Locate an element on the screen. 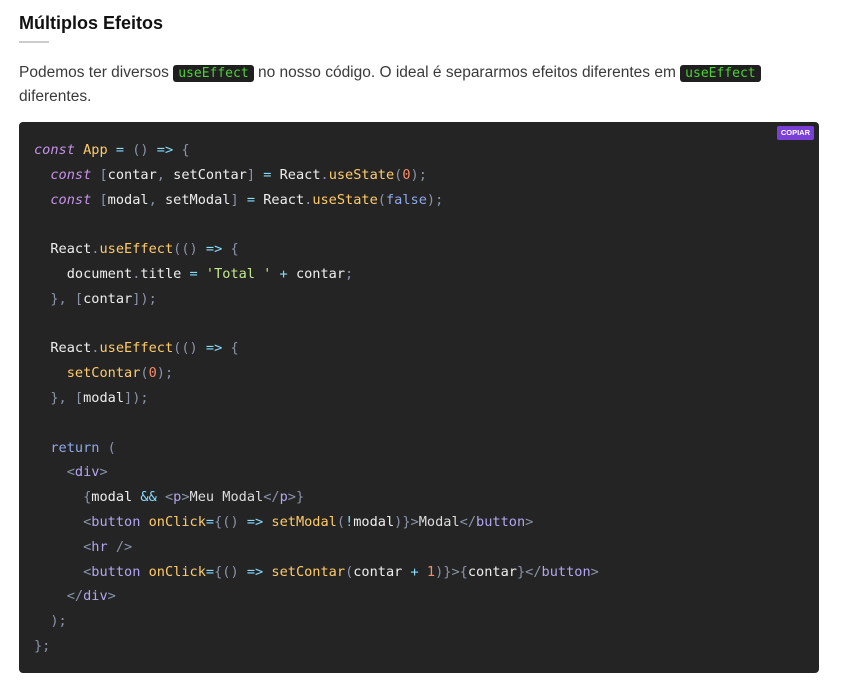 This screenshot has height=694, width=841. code-token: return is located at coordinates (75, 447).